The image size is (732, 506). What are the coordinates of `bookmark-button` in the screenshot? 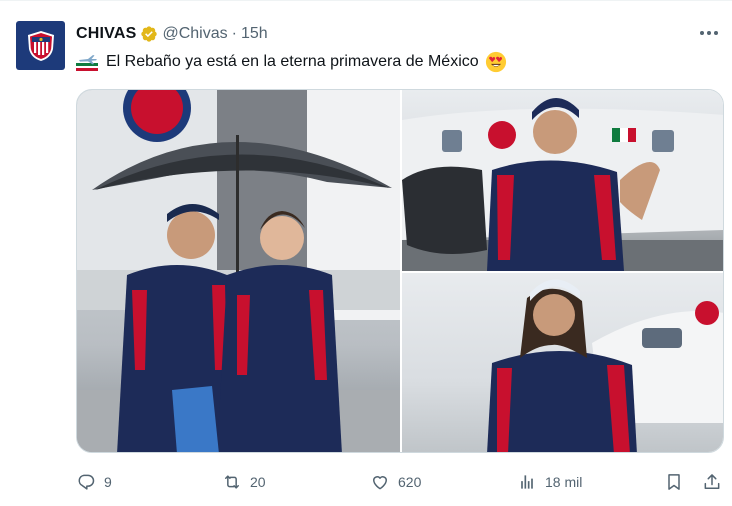 It's located at (674, 482).